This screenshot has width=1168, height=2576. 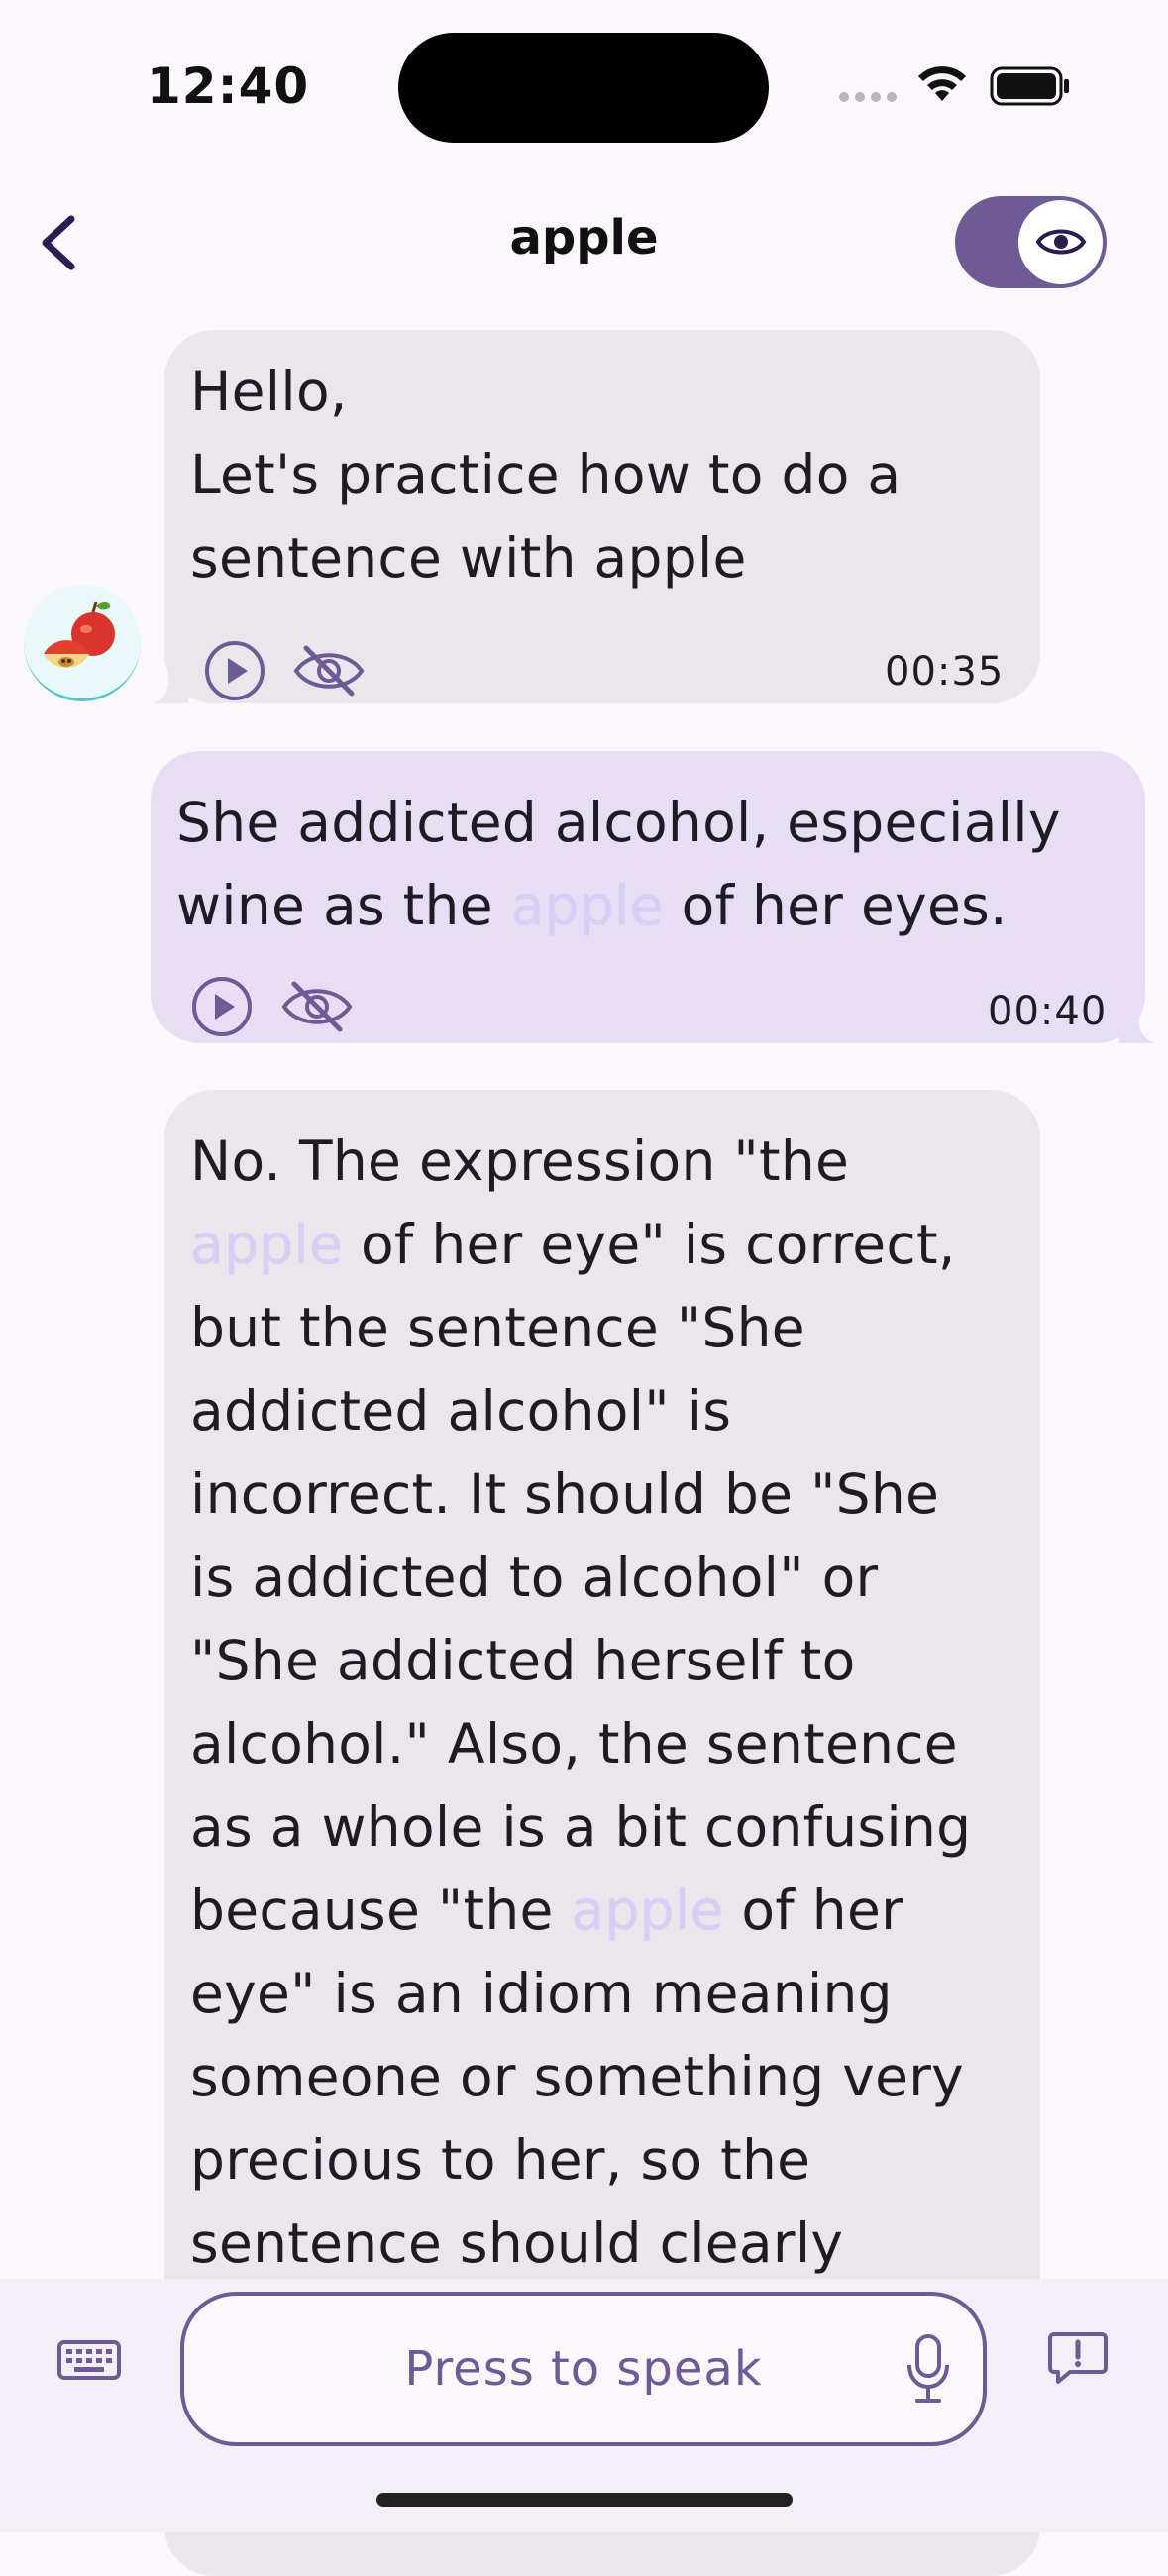 What do you see at coordinates (583, 88) in the screenshot?
I see `dynamic-island` at bounding box center [583, 88].